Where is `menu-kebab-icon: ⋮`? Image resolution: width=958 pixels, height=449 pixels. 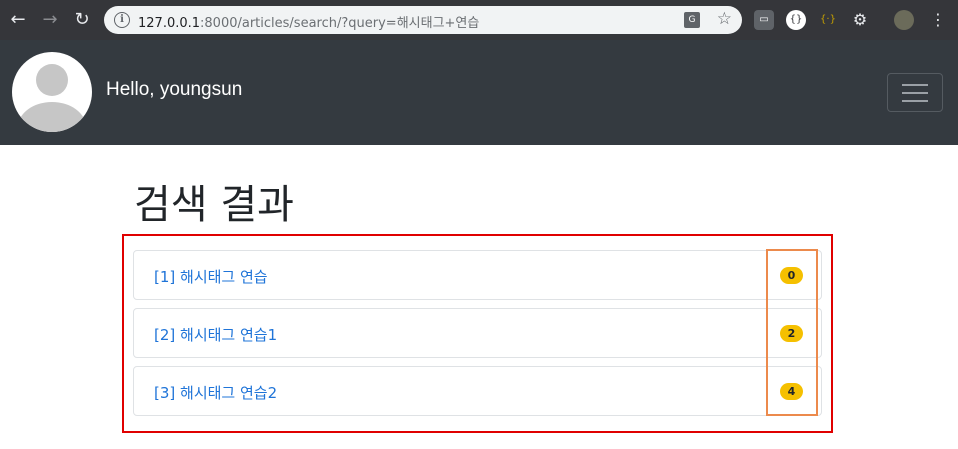
menu-kebab-icon: ⋮ is located at coordinates (938, 20).